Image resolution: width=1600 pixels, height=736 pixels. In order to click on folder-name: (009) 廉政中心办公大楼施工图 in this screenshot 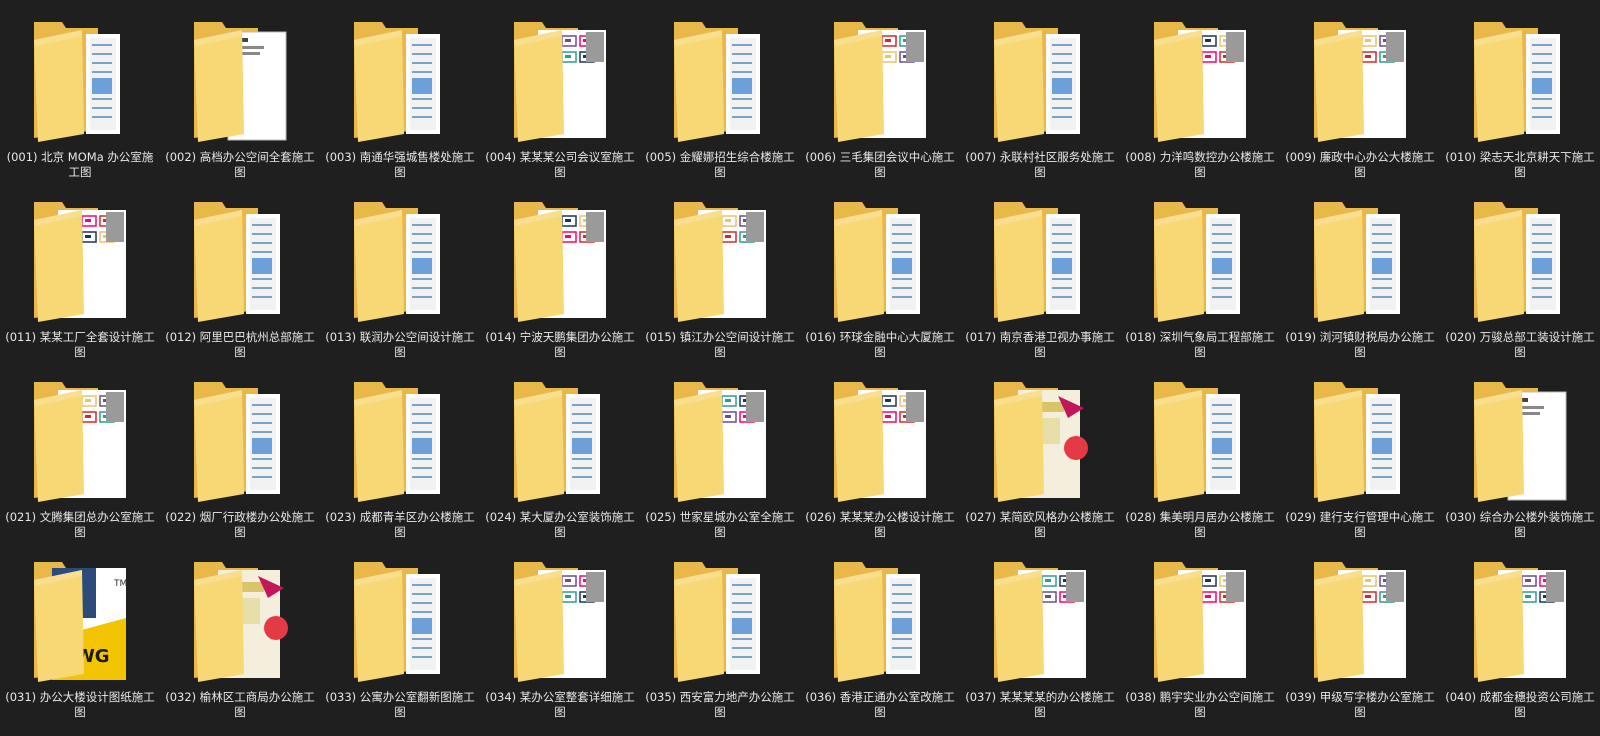, I will do `click(1360, 164)`.